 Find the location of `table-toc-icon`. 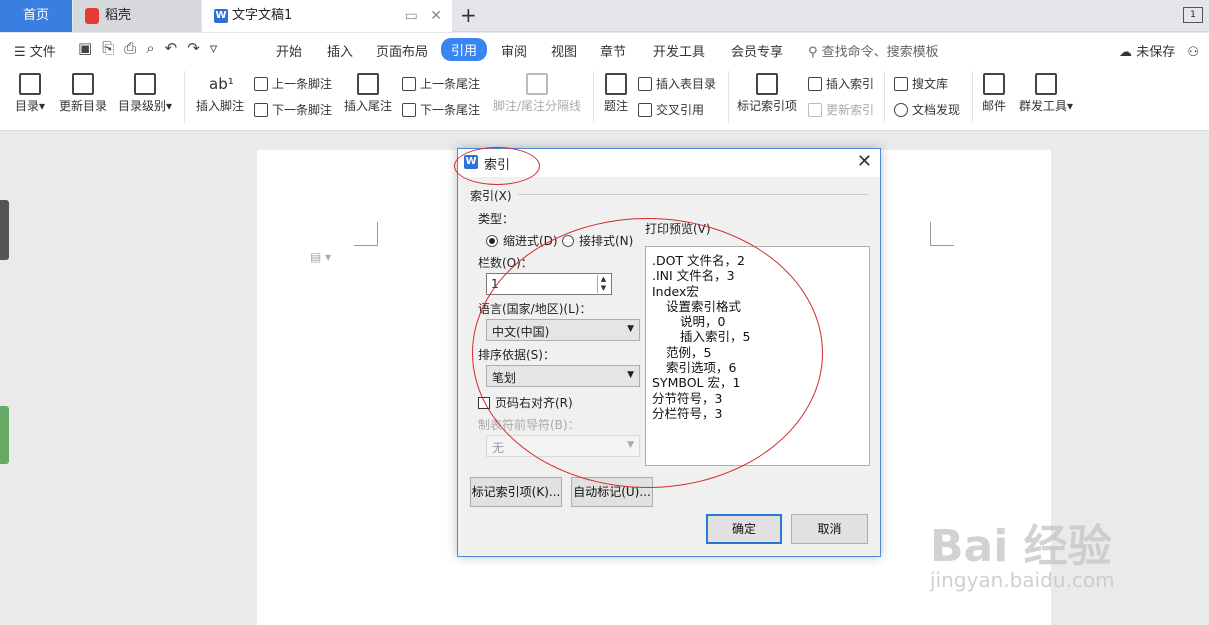

table-toc-icon is located at coordinates (645, 84).